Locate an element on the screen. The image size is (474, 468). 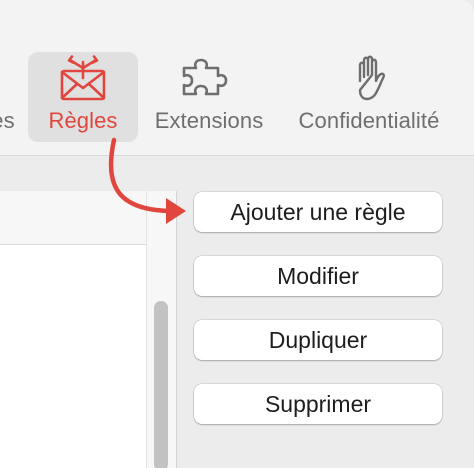
toolbar-item-rules-label: Règles is located at coordinates (83, 120).